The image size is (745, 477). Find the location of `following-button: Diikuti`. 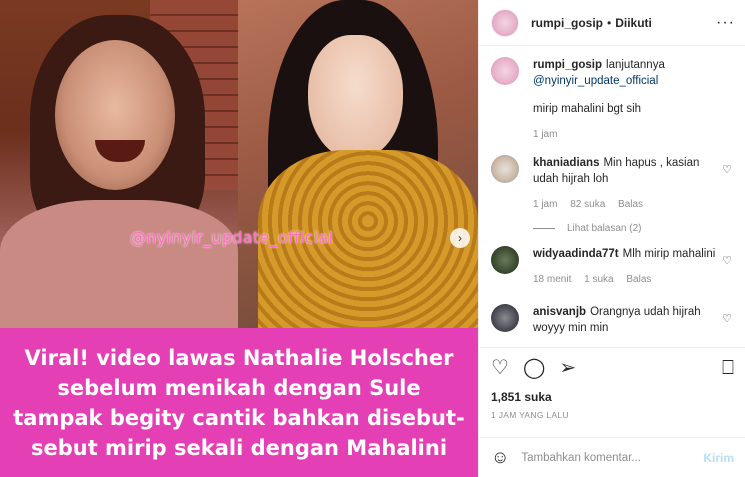

following-button: Diikuti is located at coordinates (633, 23).